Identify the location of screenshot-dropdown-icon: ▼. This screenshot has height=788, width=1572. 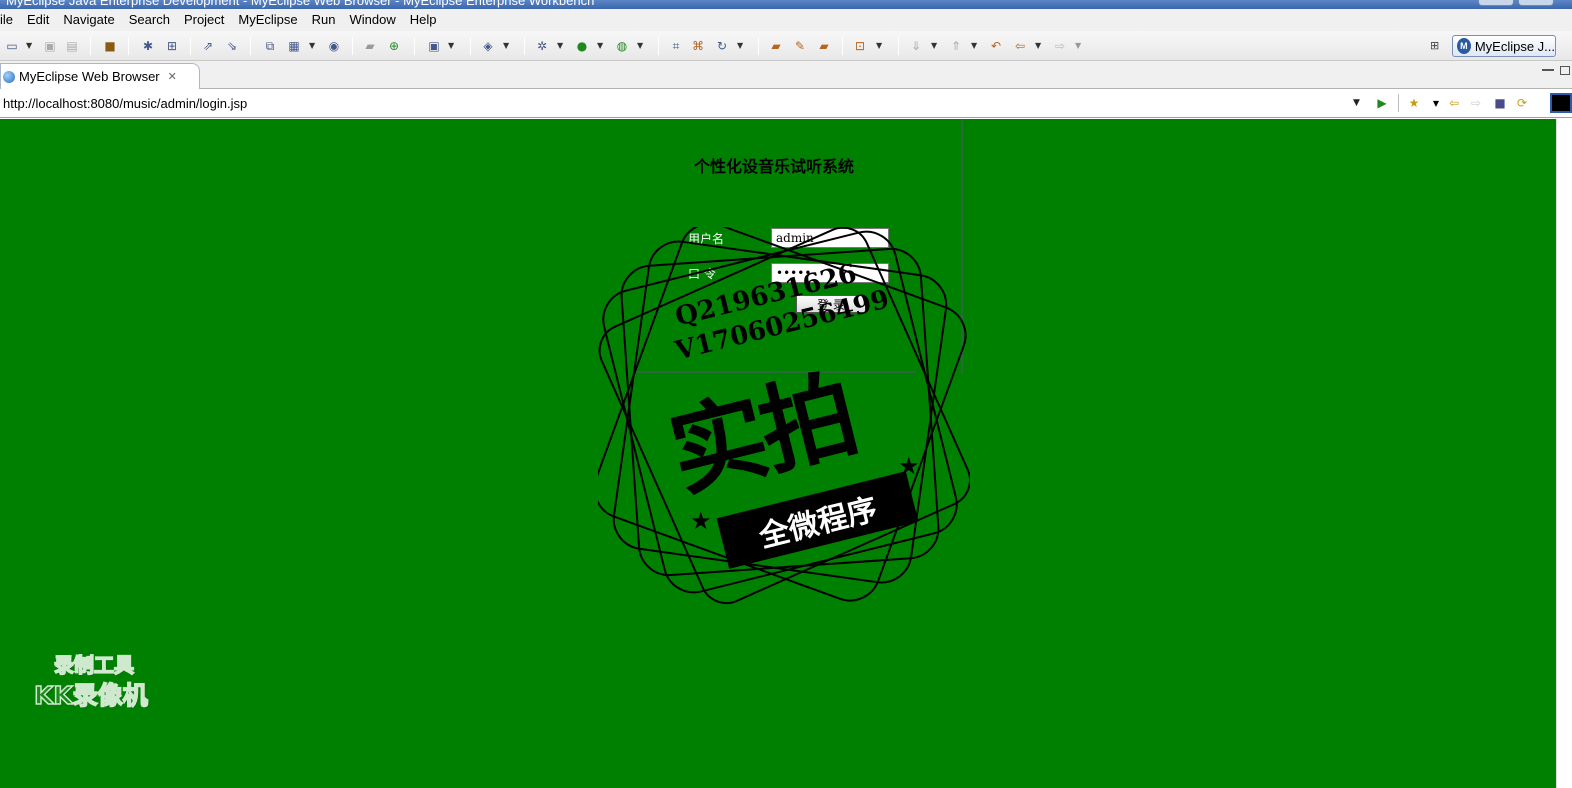
(452, 46).